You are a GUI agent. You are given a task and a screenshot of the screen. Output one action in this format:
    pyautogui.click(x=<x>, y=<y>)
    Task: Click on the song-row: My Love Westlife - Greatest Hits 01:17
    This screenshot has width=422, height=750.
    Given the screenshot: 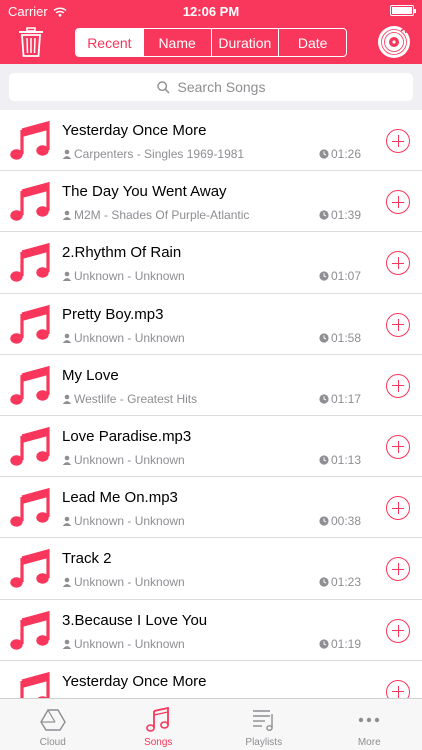 What is the action you would take?
    pyautogui.click(x=211, y=385)
    